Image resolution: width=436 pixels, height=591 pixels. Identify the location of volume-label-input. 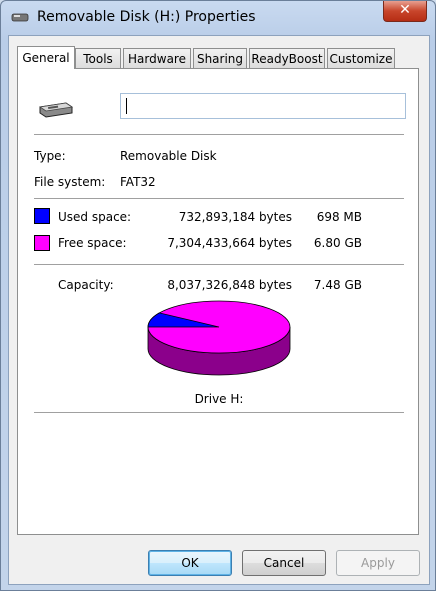
(263, 106).